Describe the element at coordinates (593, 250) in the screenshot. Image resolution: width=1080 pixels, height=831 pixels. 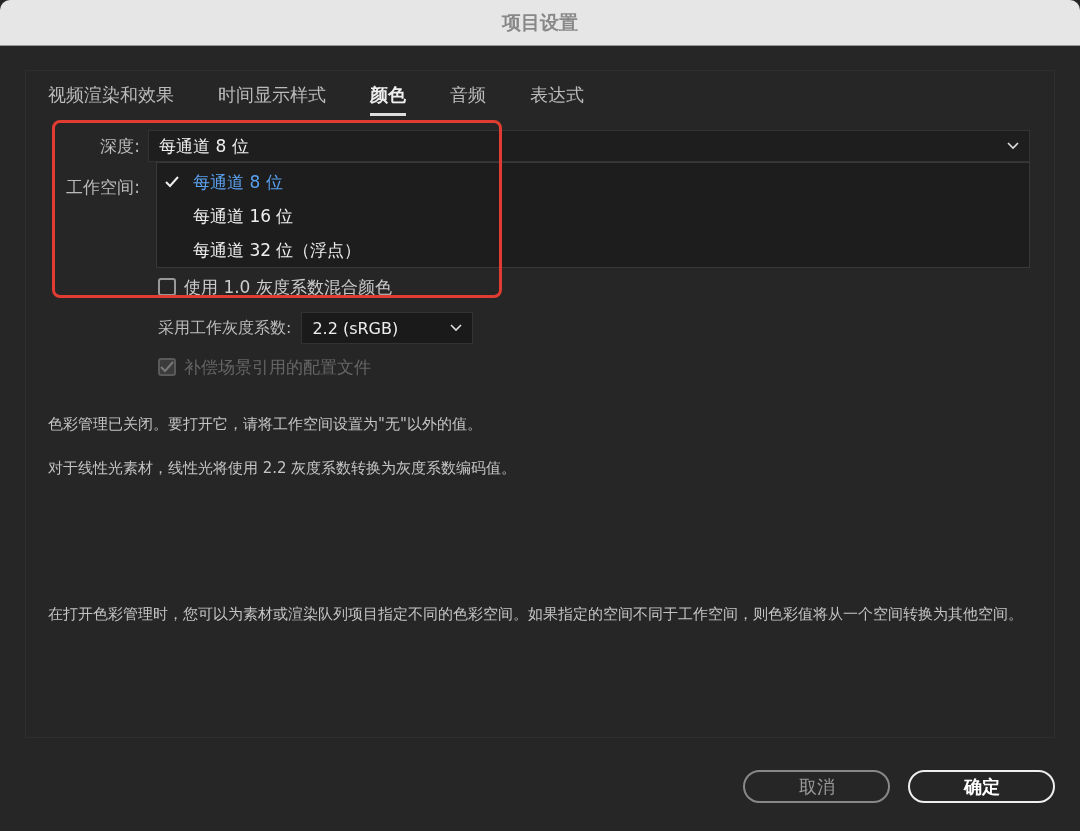
I see `menu-item: 每通道 32 位（浮点）` at that location.